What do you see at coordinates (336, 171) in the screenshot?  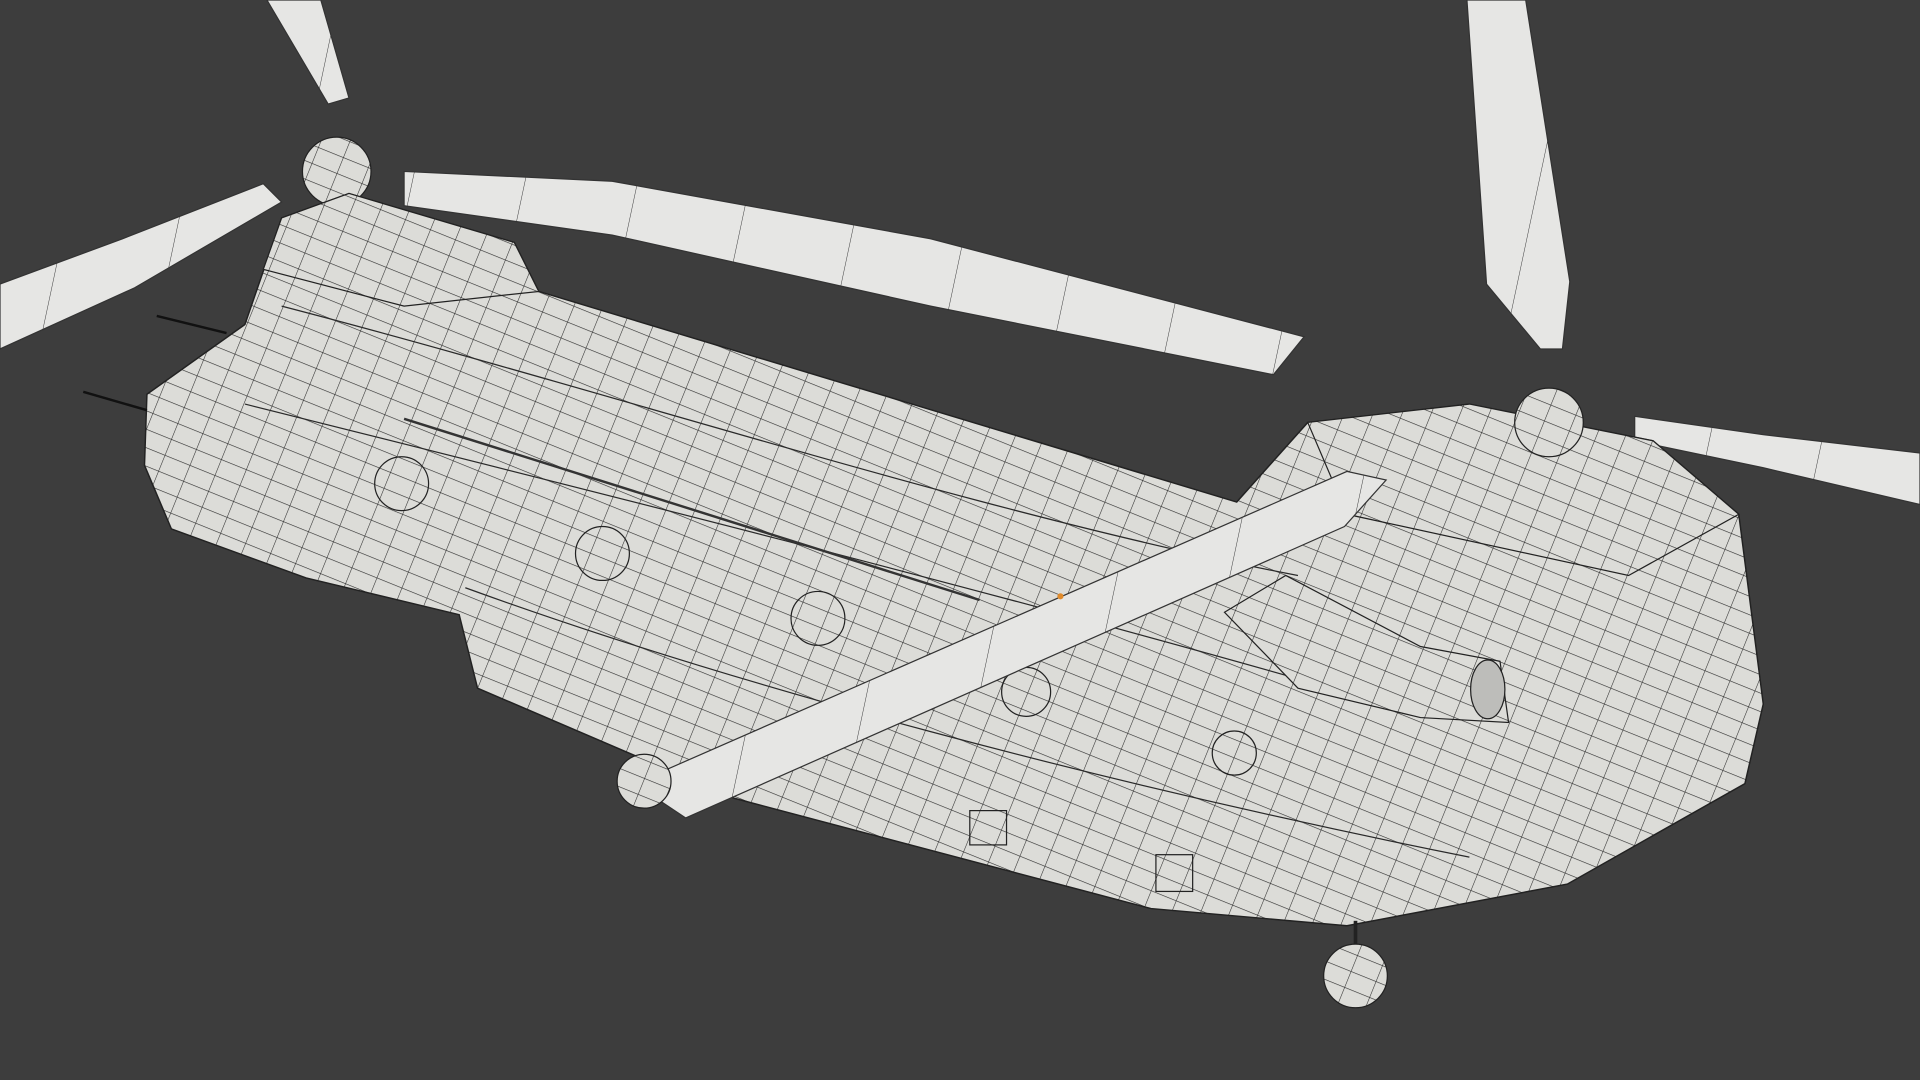 I see `rotor-hub` at bounding box center [336, 171].